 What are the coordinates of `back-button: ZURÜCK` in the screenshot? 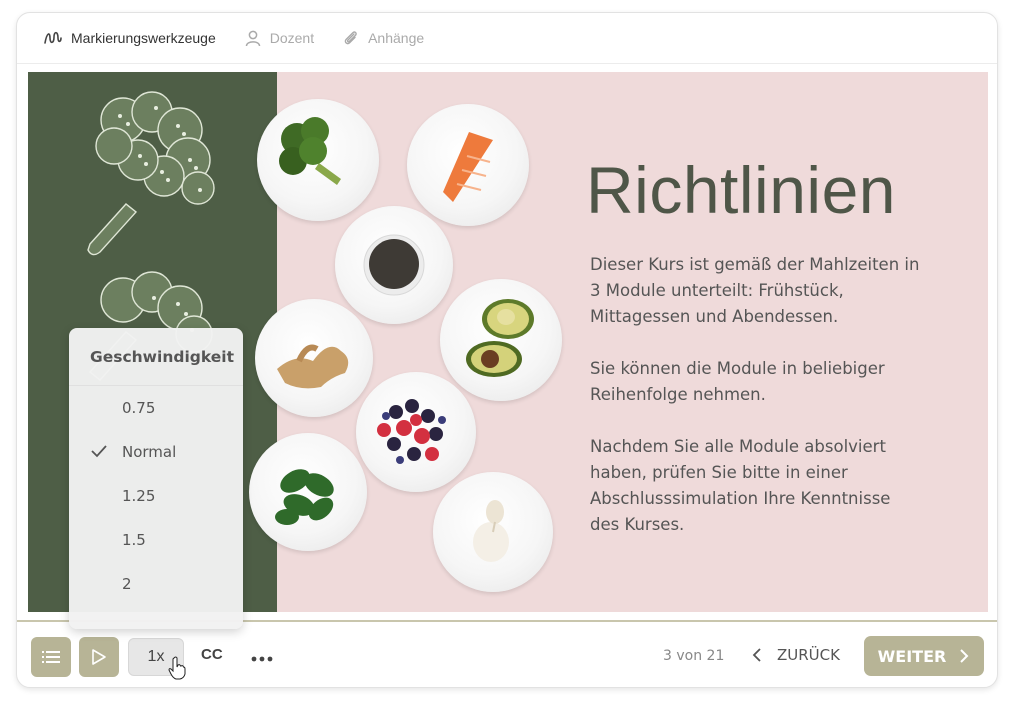 It's located at (795, 655).